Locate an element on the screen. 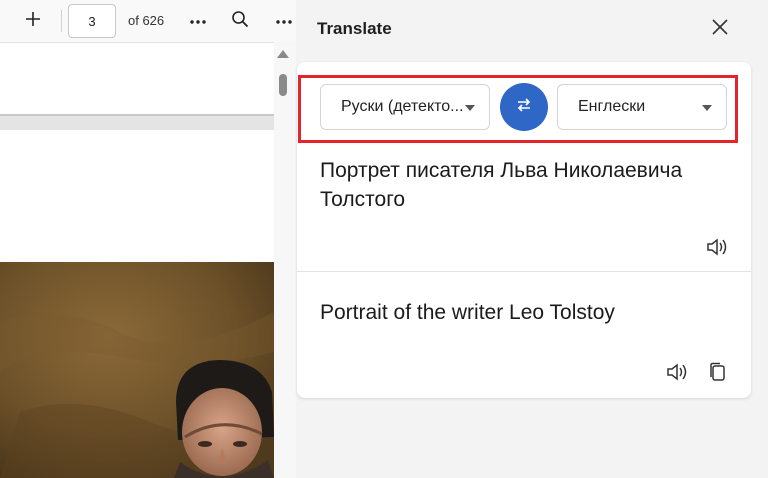 Image resolution: width=768 pixels, height=478 pixels. copy-icon is located at coordinates (717, 374).